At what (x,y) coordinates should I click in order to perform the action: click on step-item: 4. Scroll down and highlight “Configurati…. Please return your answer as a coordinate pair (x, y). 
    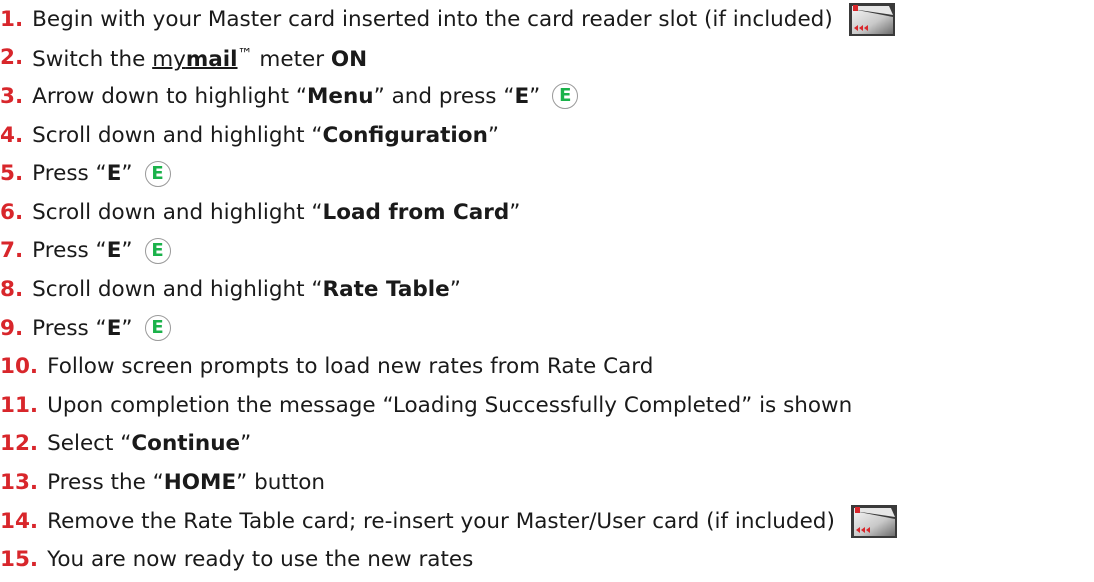
    Looking at the image, I should click on (547, 135).